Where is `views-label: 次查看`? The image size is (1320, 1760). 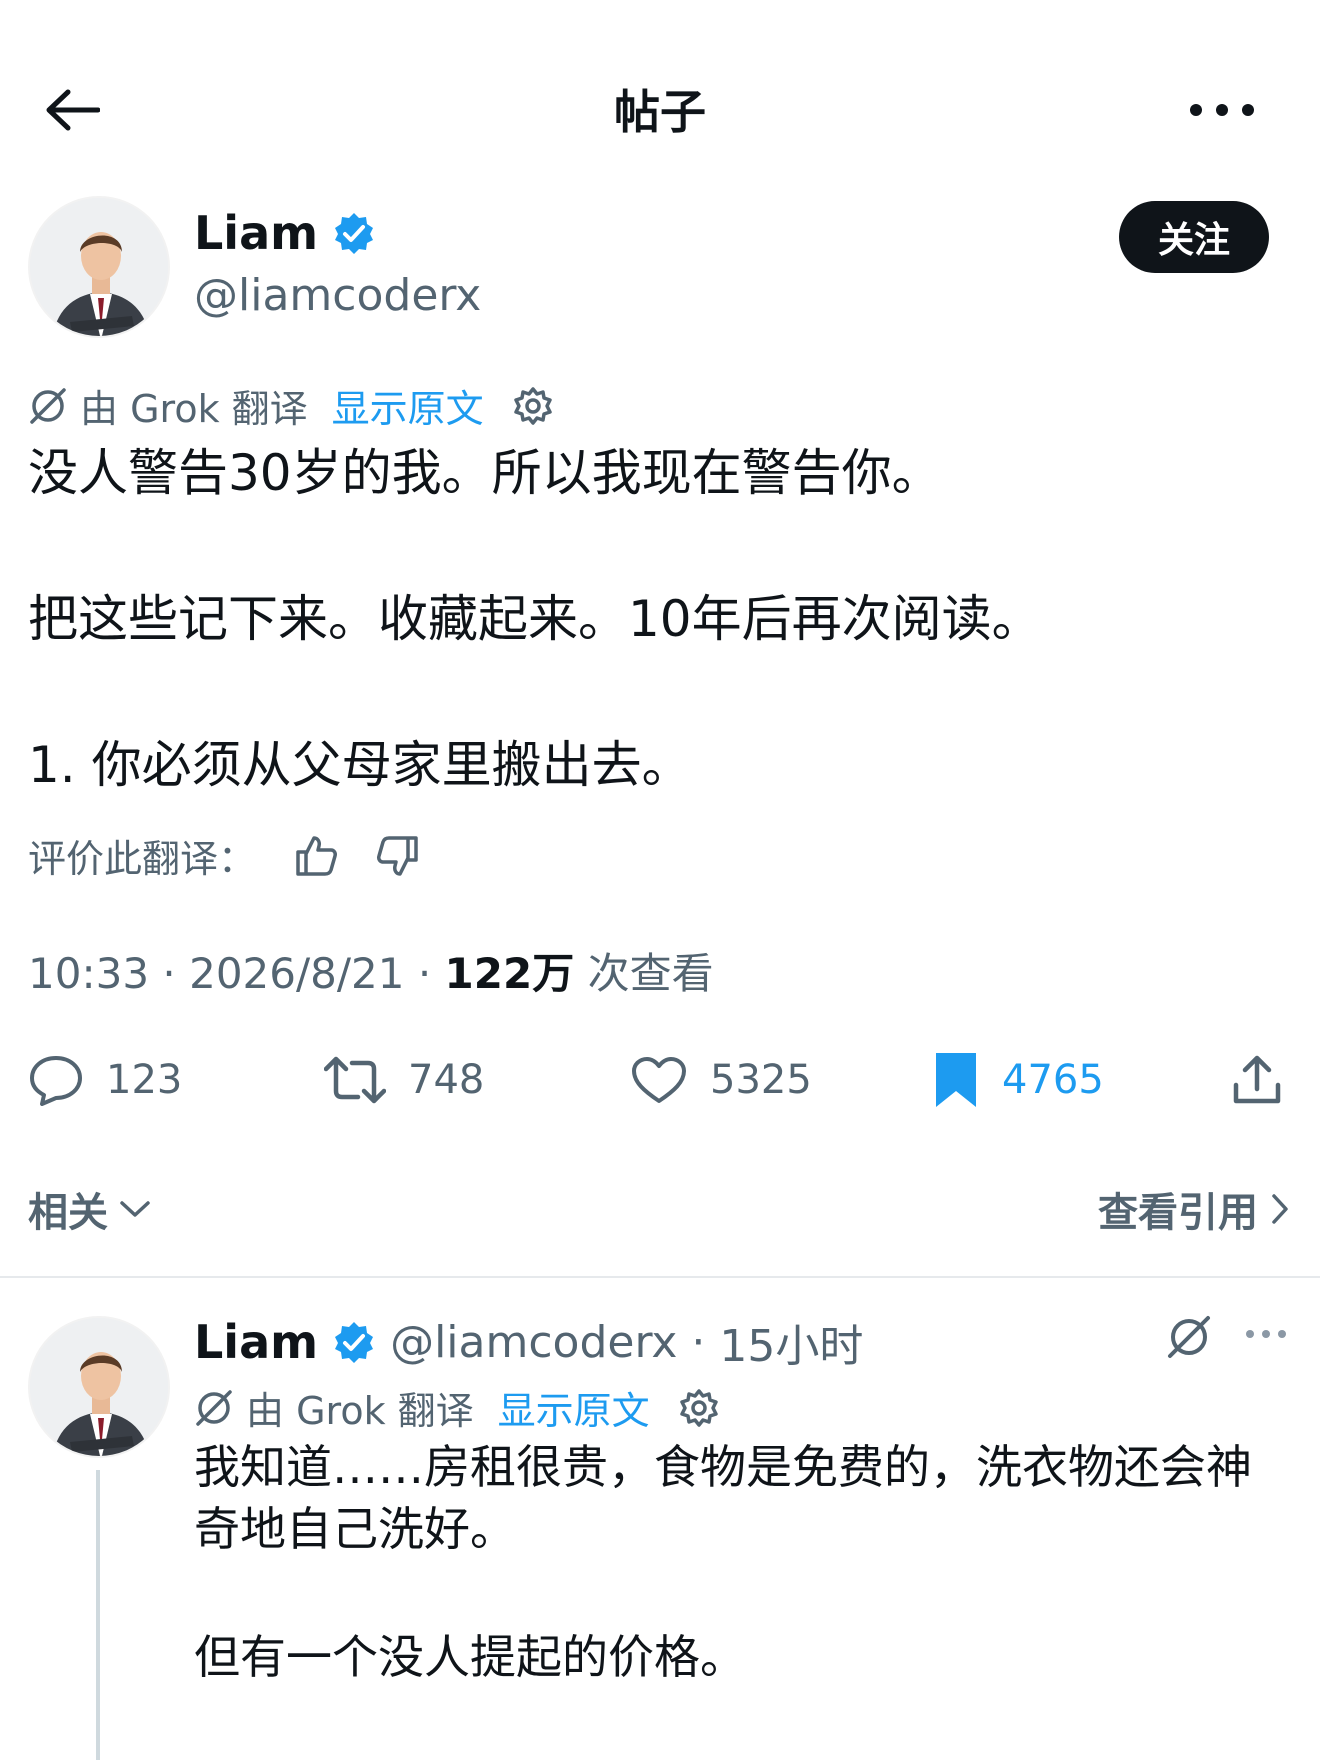 views-label: 次查看 is located at coordinates (650, 973).